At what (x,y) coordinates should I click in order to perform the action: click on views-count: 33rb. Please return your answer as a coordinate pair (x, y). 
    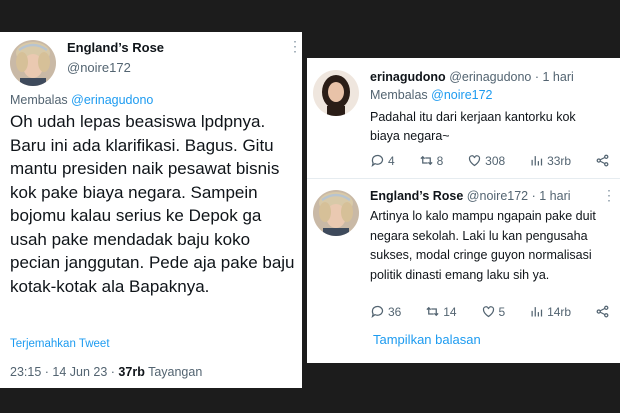
    Looking at the image, I should click on (559, 160).